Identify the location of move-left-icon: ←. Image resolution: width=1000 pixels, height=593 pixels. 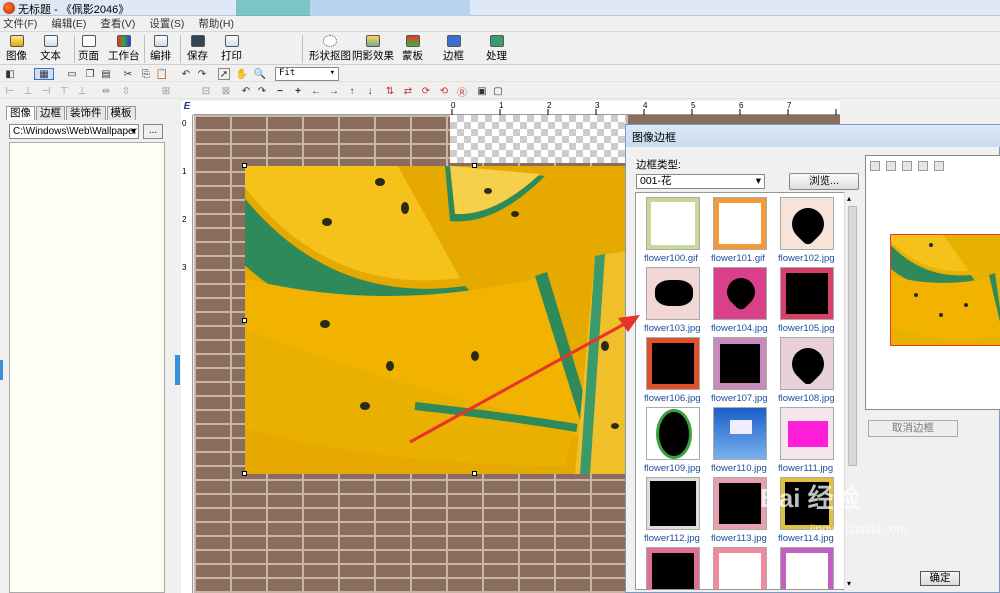
(316, 91).